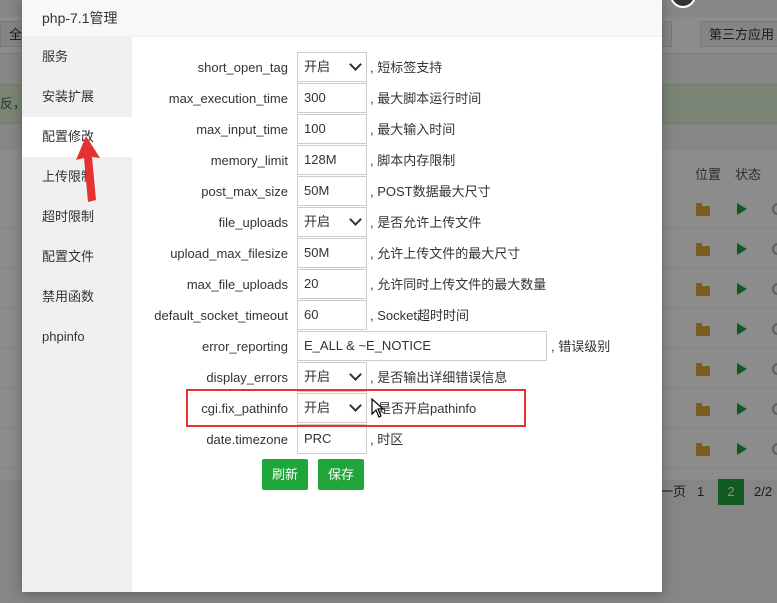  What do you see at coordinates (426, 222) in the screenshot?
I see `setting-description: , 是否允许上传文件` at bounding box center [426, 222].